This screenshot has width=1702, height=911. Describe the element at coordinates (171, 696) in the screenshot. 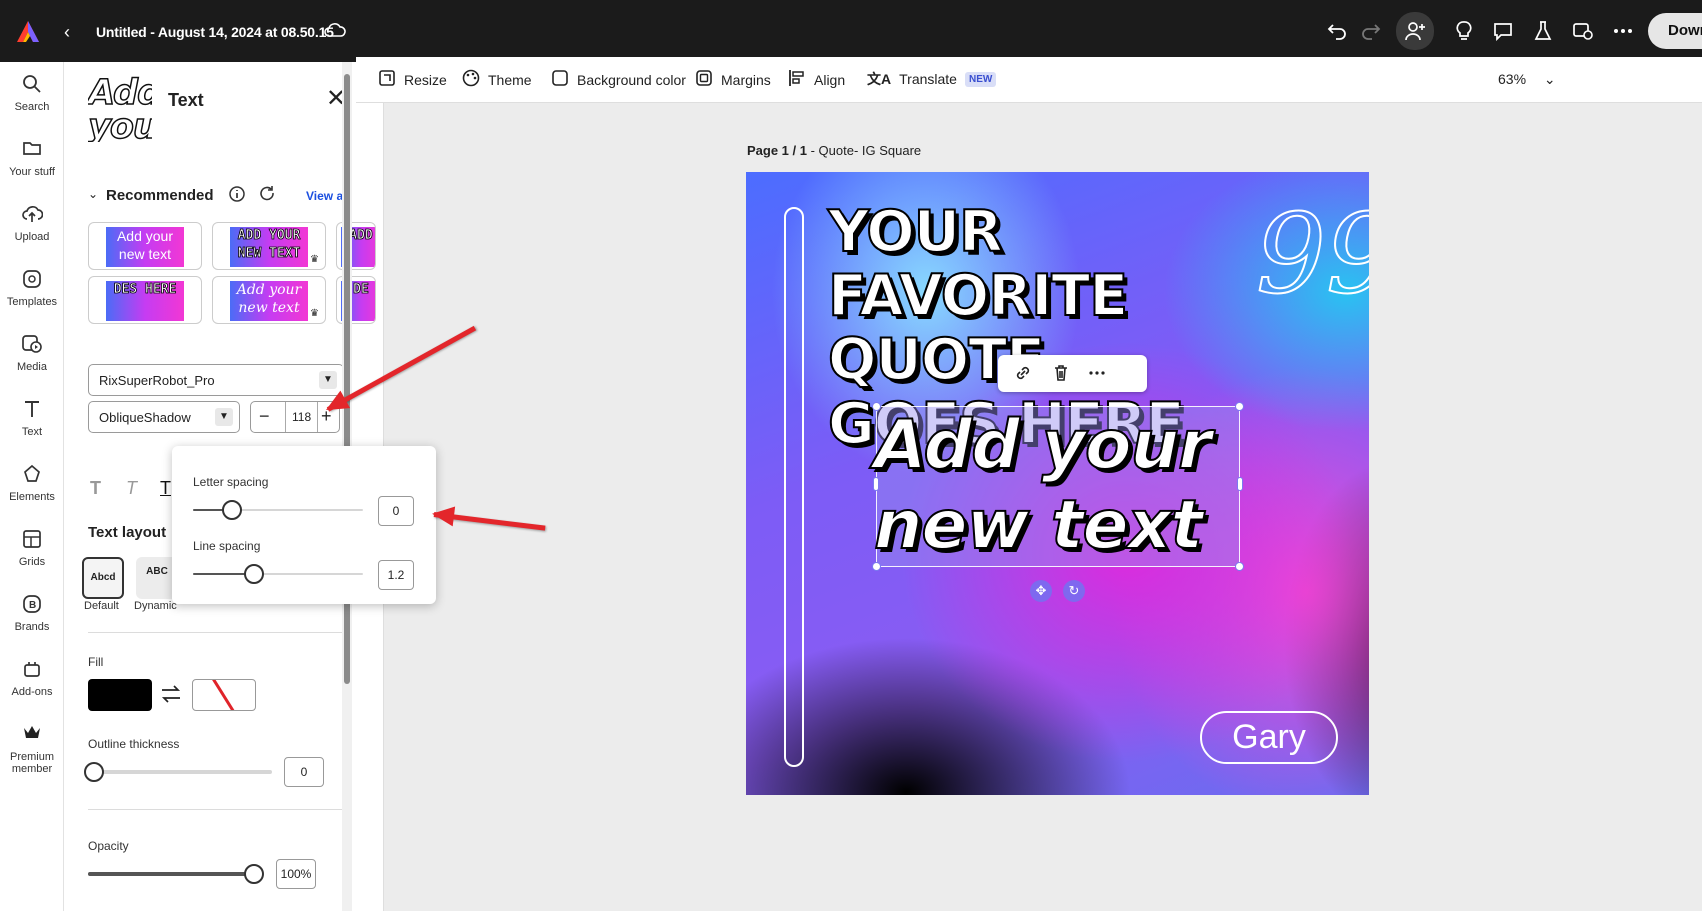

I see `swap-arrows-icon` at that location.